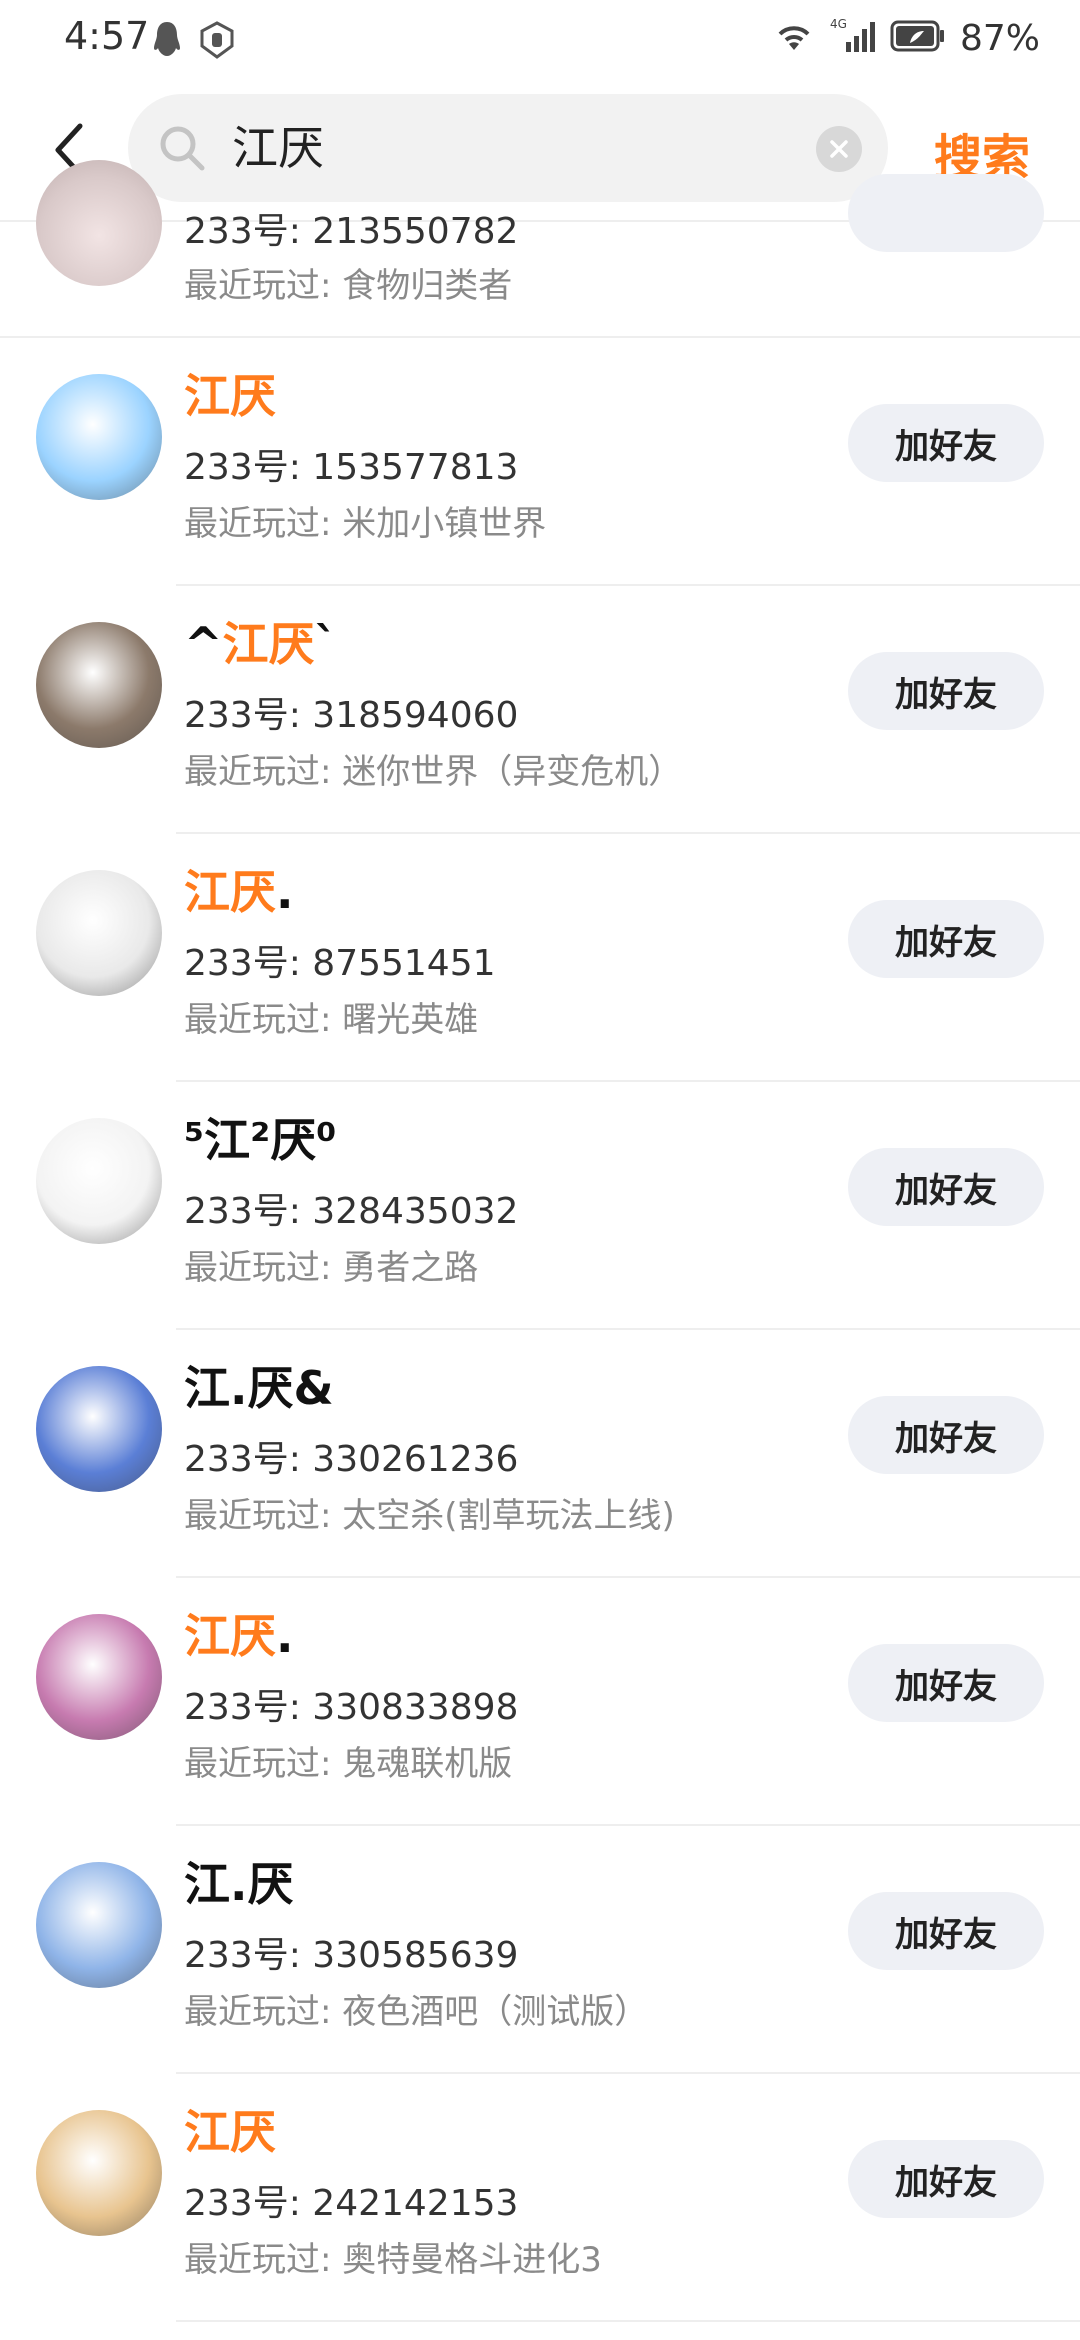 This screenshot has height=2340, width=1080. What do you see at coordinates (416, 2012) in the screenshot?
I see `recently-played: 最近玩过: 夜色酒吧（测试版）` at bounding box center [416, 2012].